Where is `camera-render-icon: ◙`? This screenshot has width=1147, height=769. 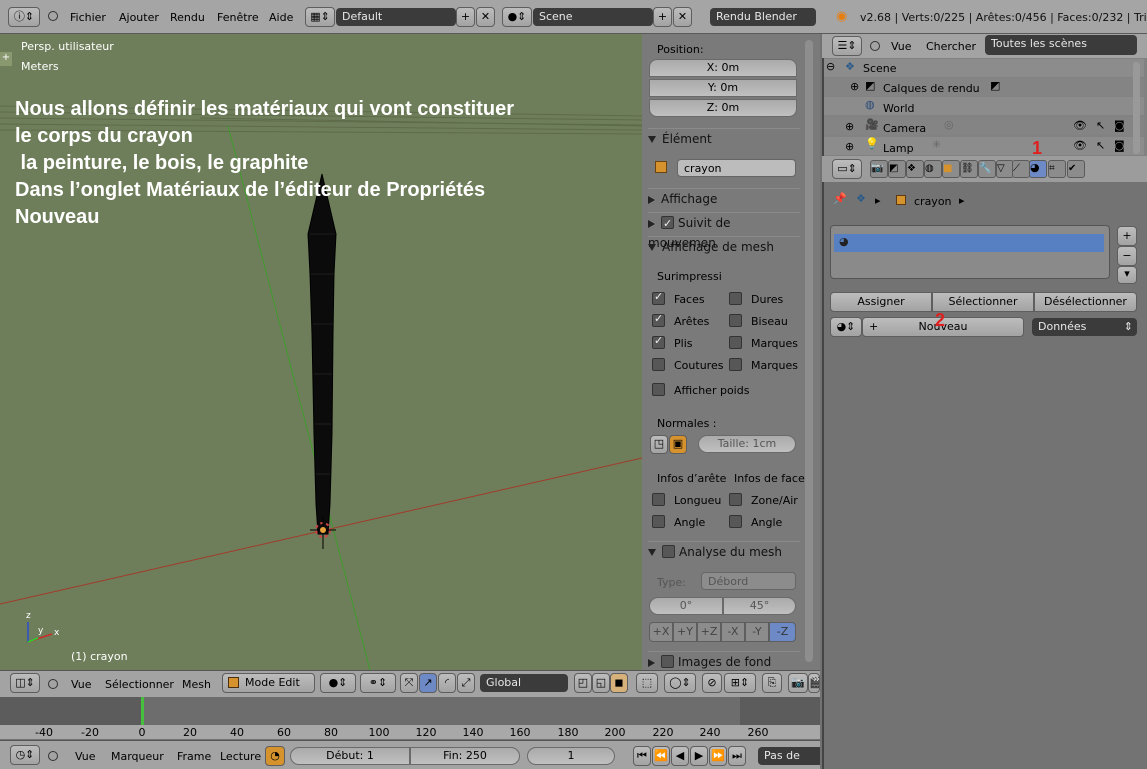 camera-render-icon: ◙ is located at coordinates (1119, 125).